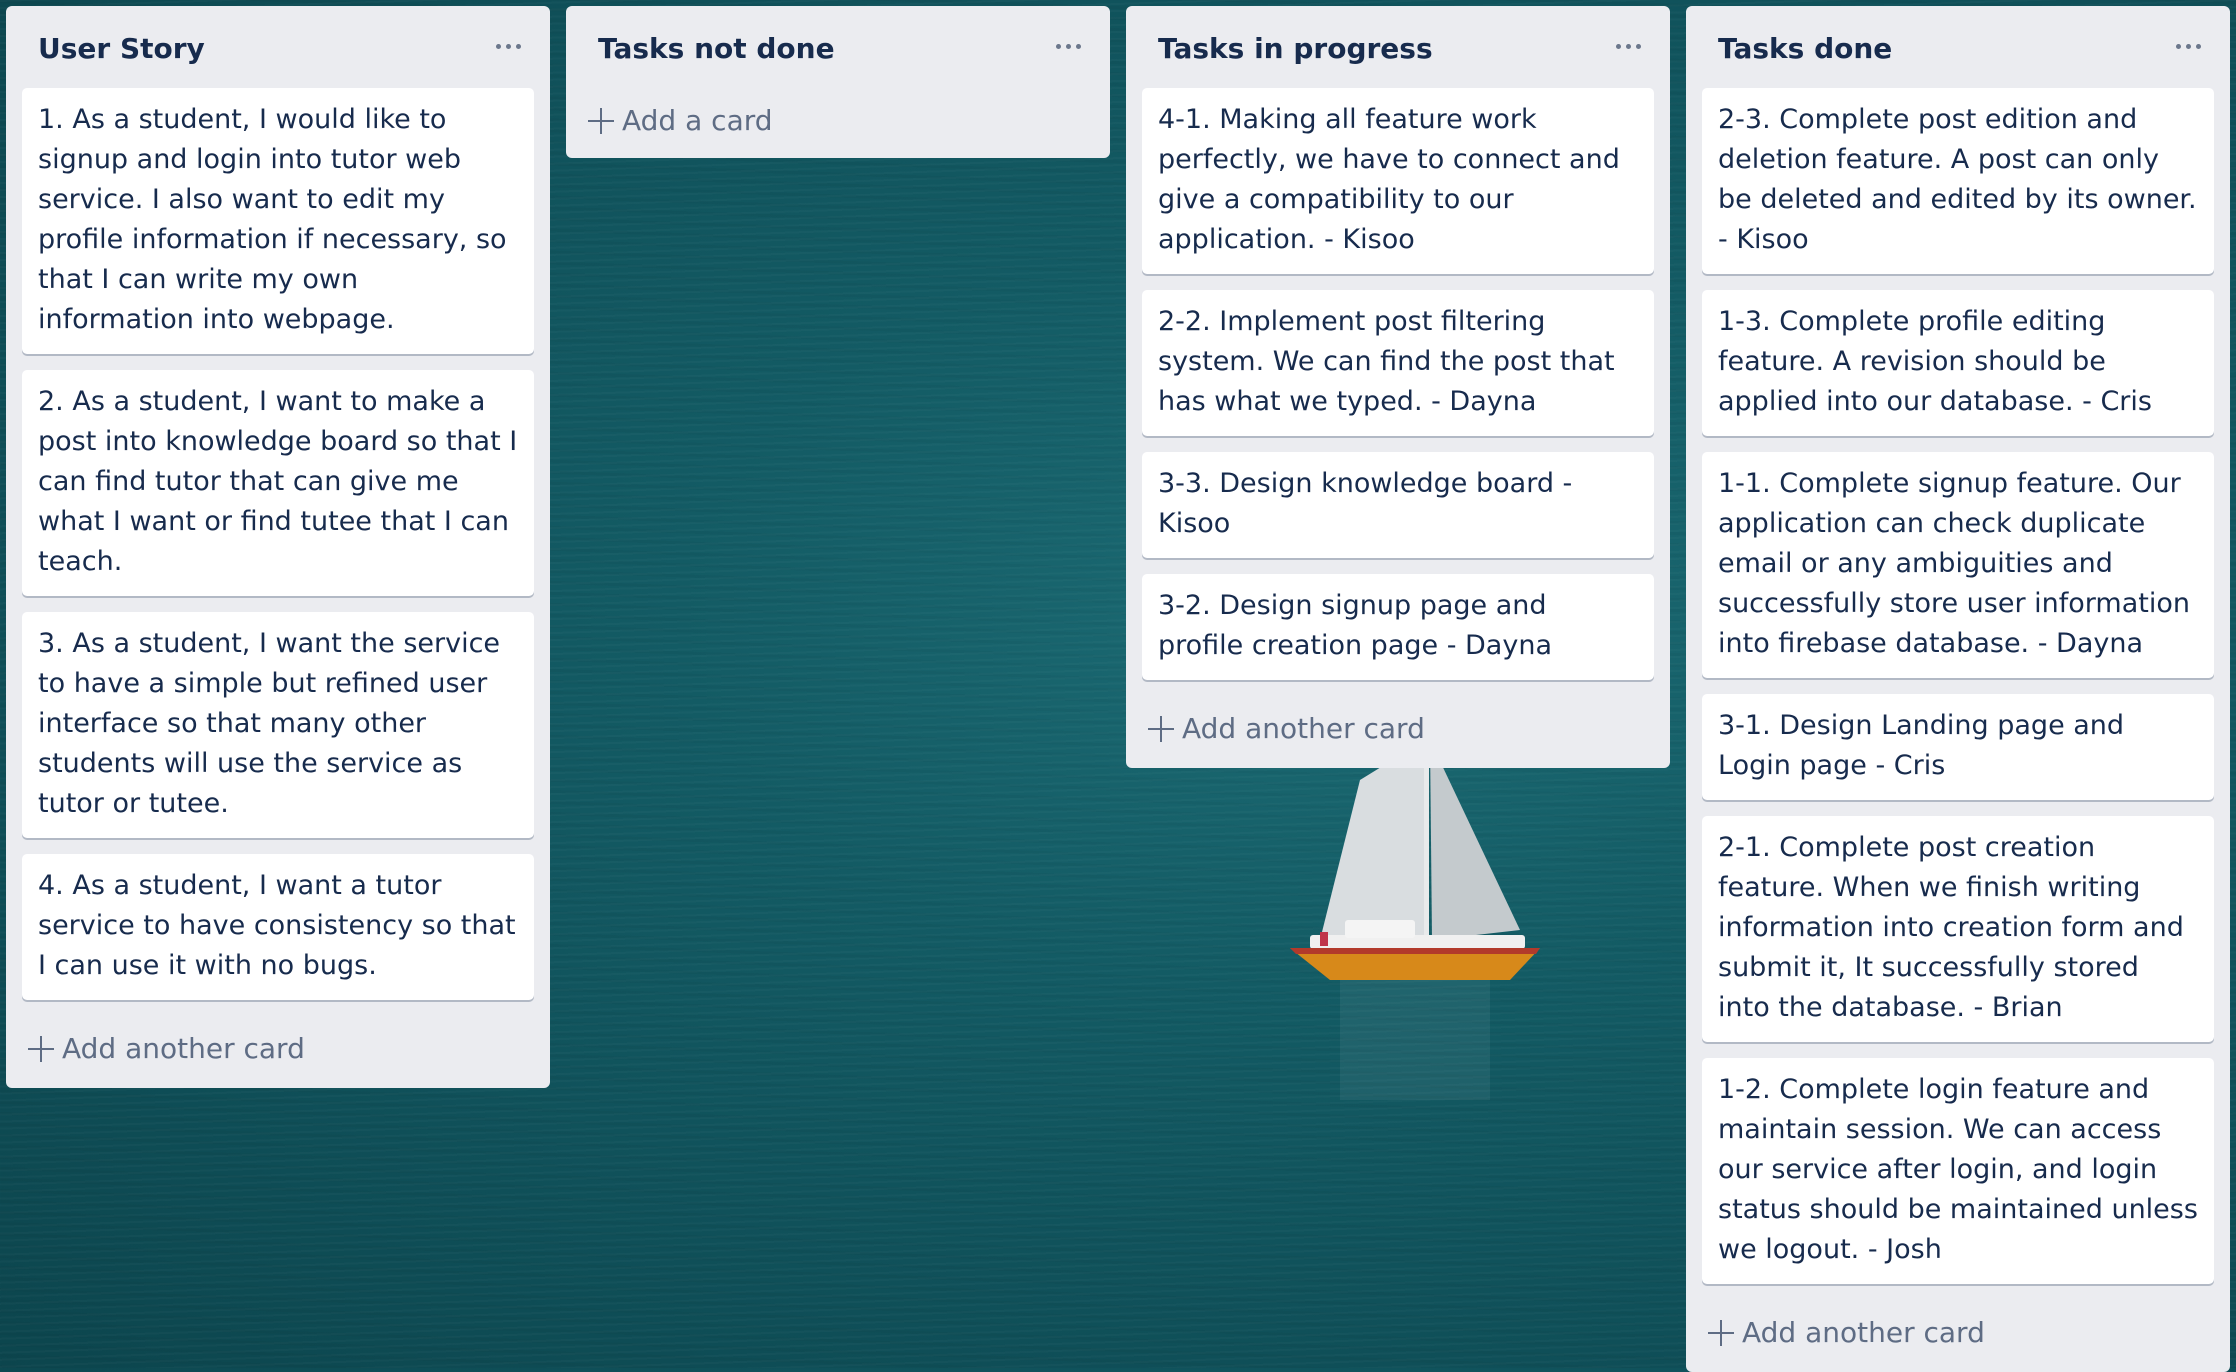  I want to click on list-header: Tasks done, so click(1958, 47).